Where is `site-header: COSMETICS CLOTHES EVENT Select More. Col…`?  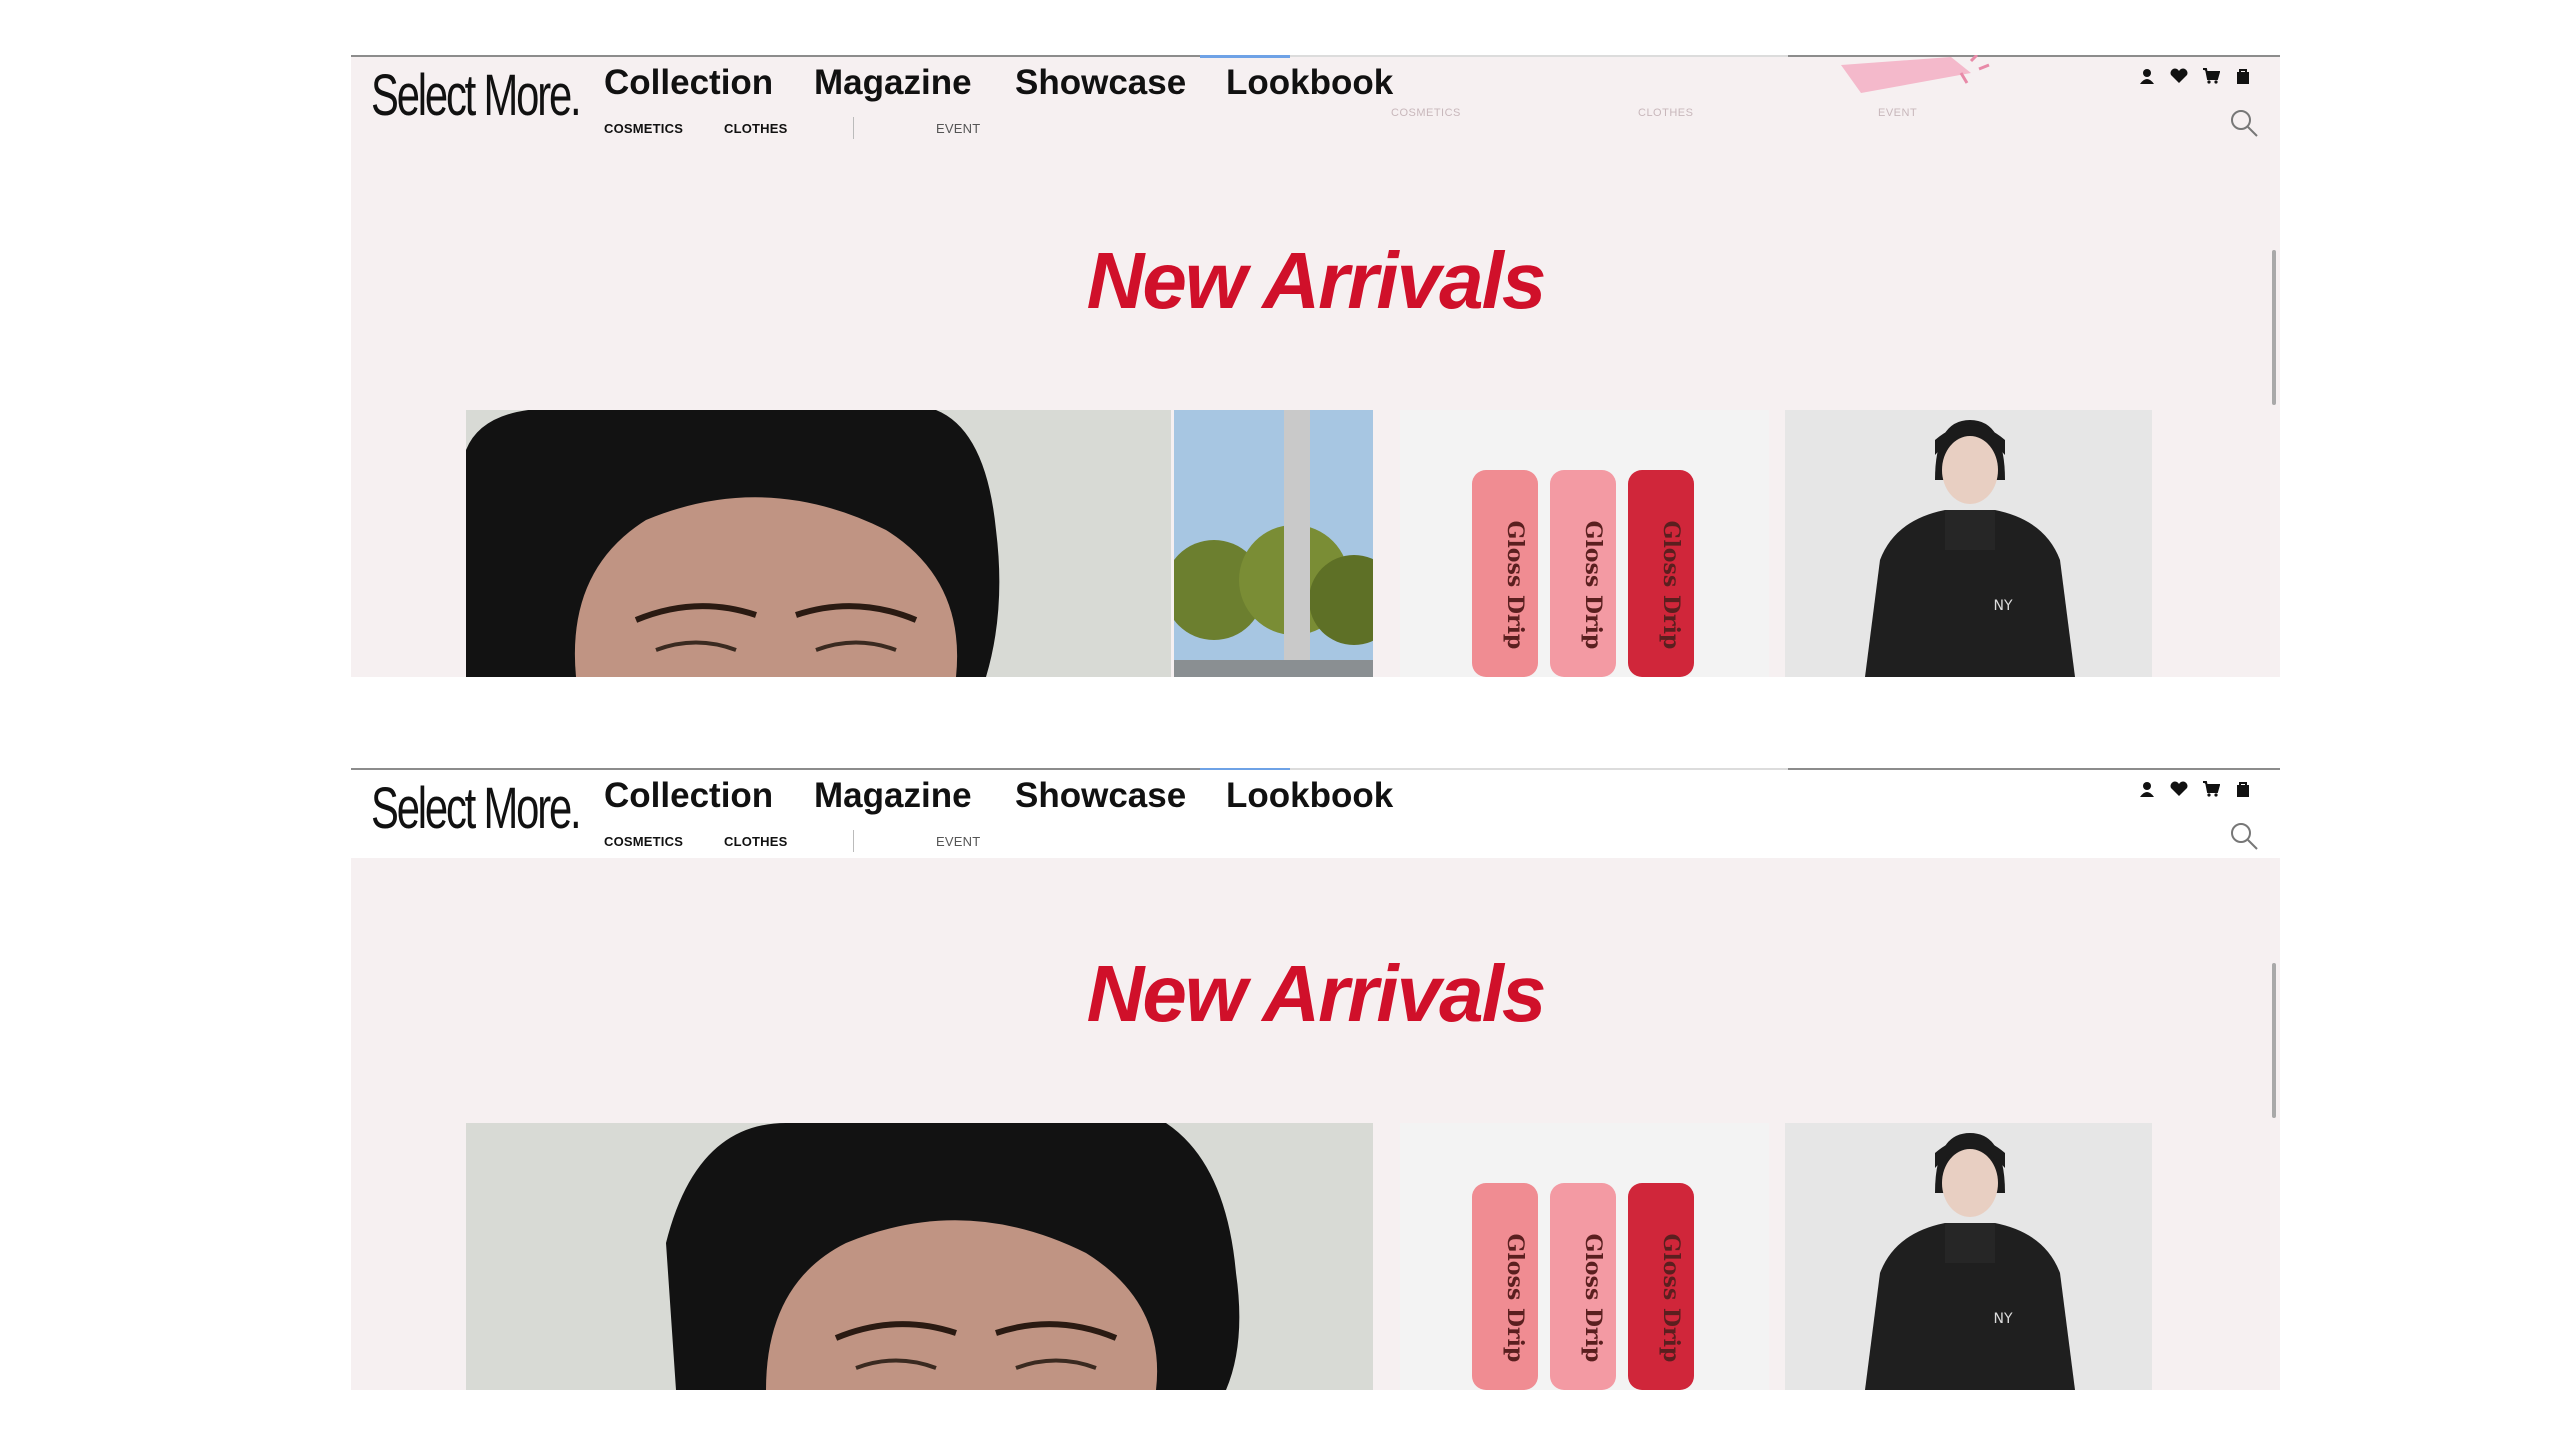 site-header: COSMETICS CLOTHES EVENT Select More. Col… is located at coordinates (1315, 100).